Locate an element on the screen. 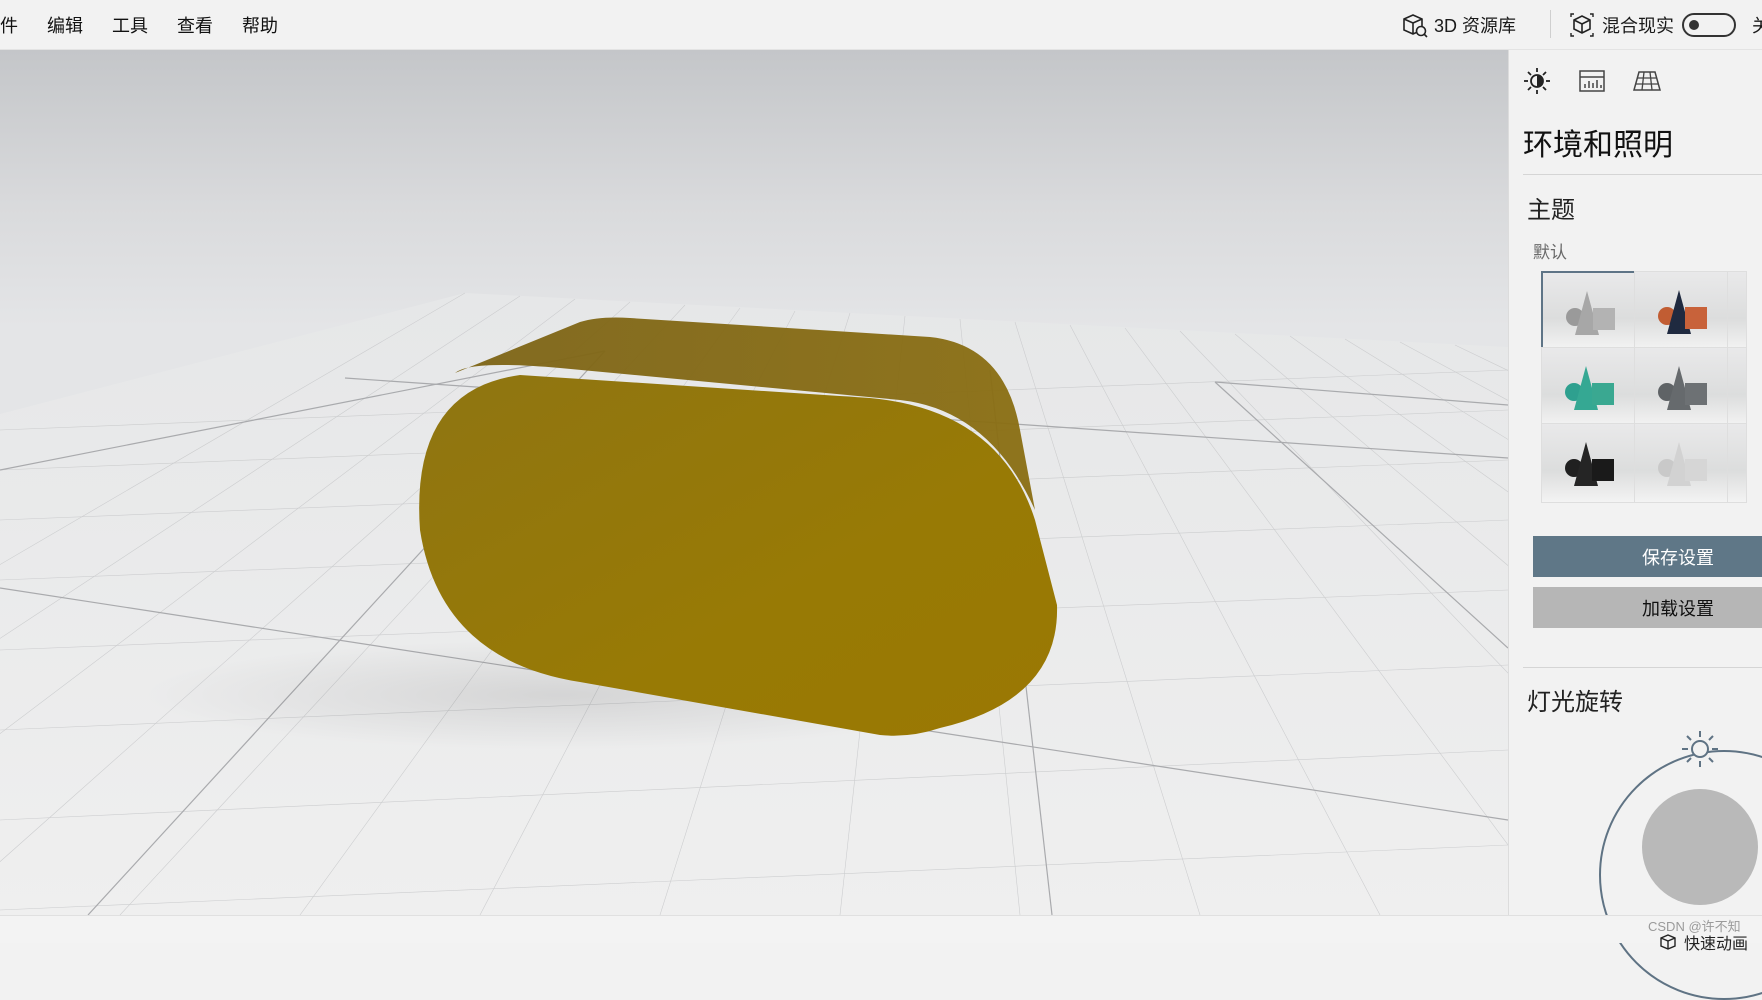 The width and height of the screenshot is (1762, 1000). 3d-library-button: 3D 资源库 is located at coordinates (1458, 25).